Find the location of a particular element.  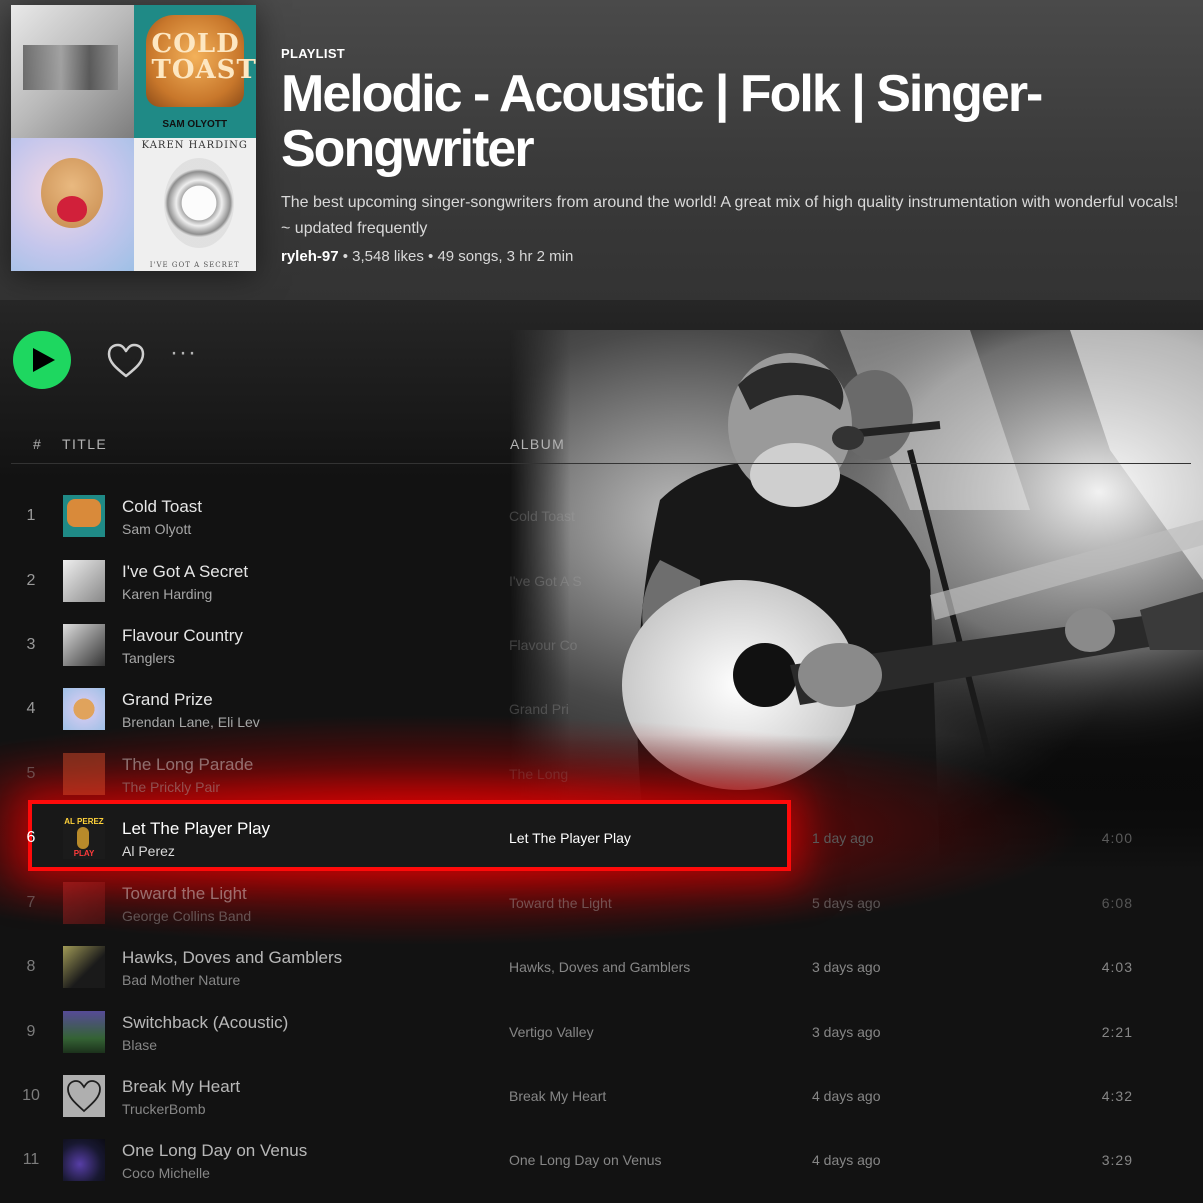

track-number: 3 is located at coordinates (31, 644).